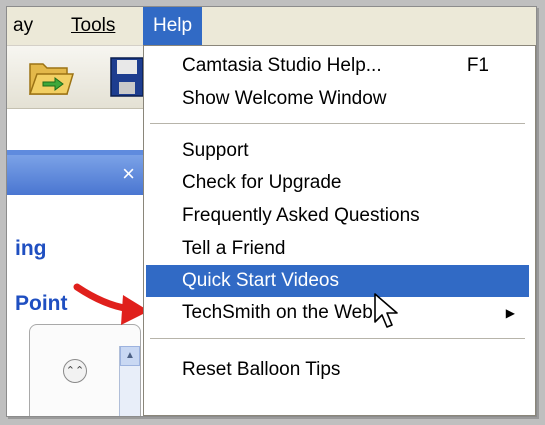 The image size is (545, 425). What do you see at coordinates (337, 216) in the screenshot?
I see `menu-item-faq: Frequently Asked Questions` at bounding box center [337, 216].